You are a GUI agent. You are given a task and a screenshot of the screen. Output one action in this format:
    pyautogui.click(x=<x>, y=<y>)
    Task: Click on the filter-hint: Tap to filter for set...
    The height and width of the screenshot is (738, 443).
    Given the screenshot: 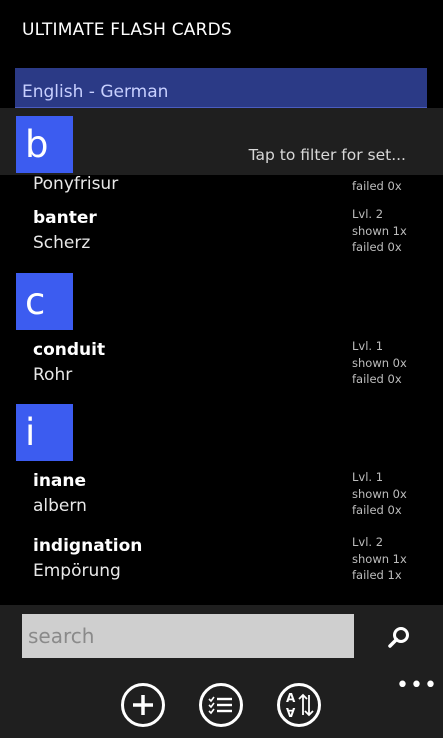 What is the action you would take?
    pyautogui.click(x=327, y=155)
    